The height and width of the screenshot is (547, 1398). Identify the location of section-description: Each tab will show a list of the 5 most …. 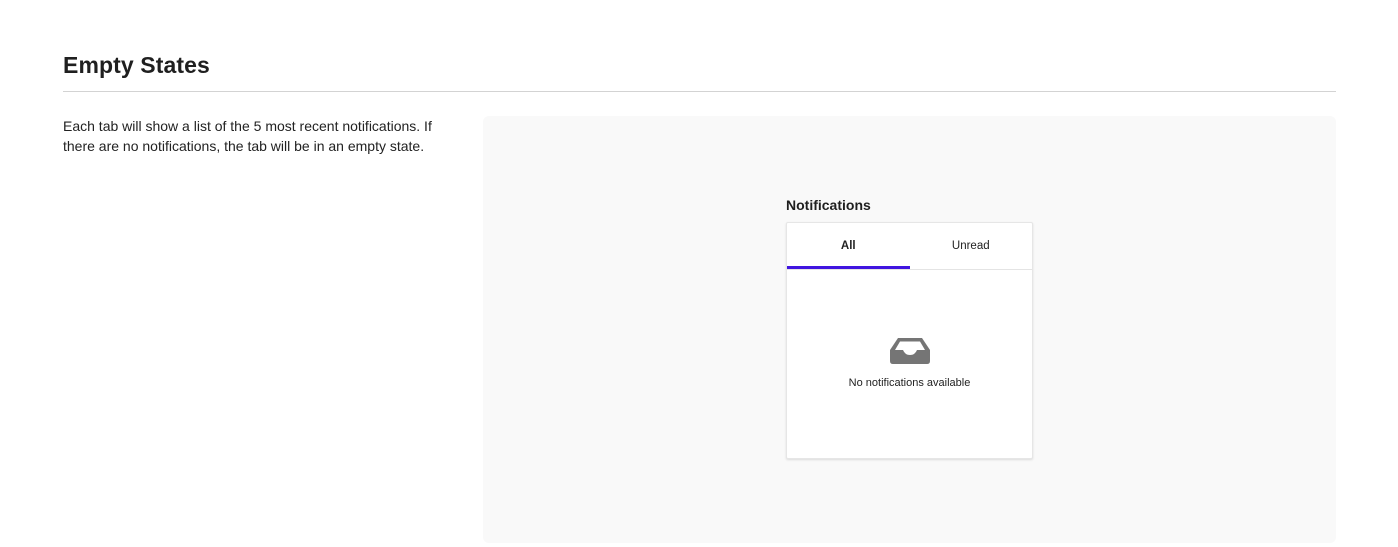
(247, 136).